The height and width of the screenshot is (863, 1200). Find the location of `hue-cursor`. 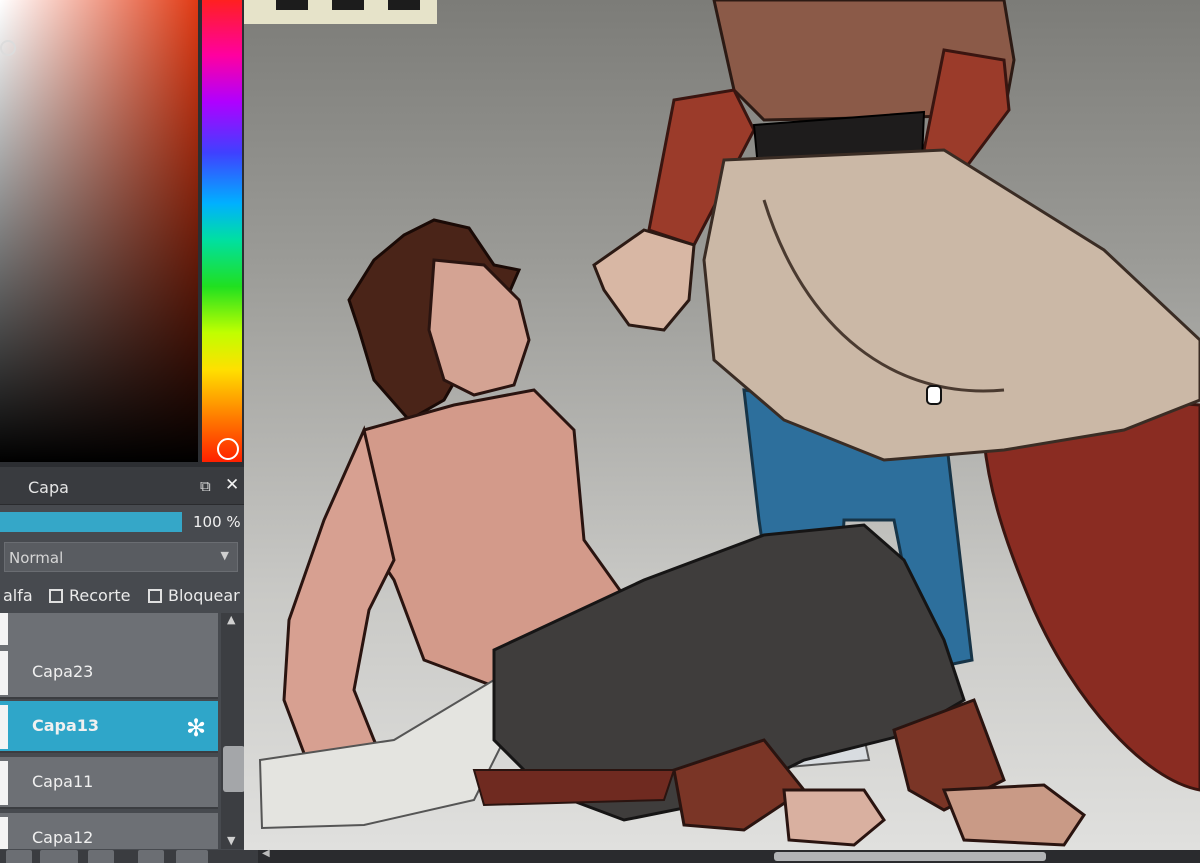

hue-cursor is located at coordinates (228, 449).